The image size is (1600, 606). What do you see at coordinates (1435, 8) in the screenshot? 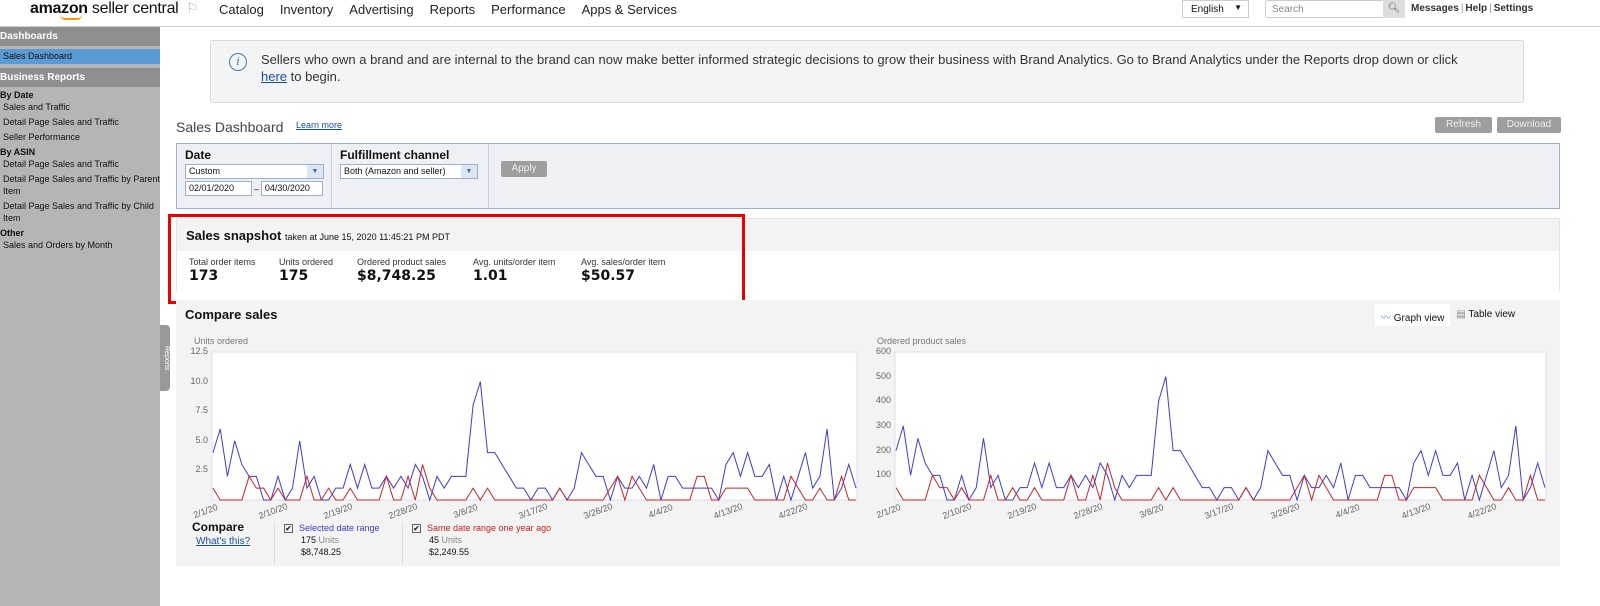
I see `messages-link: Messages` at bounding box center [1435, 8].